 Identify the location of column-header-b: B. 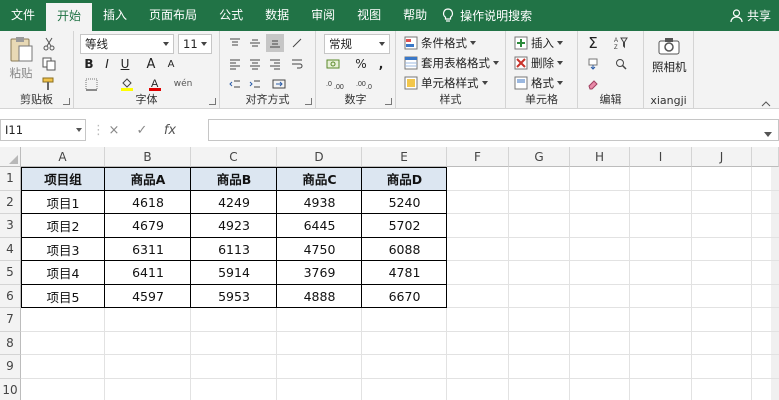
(148, 157).